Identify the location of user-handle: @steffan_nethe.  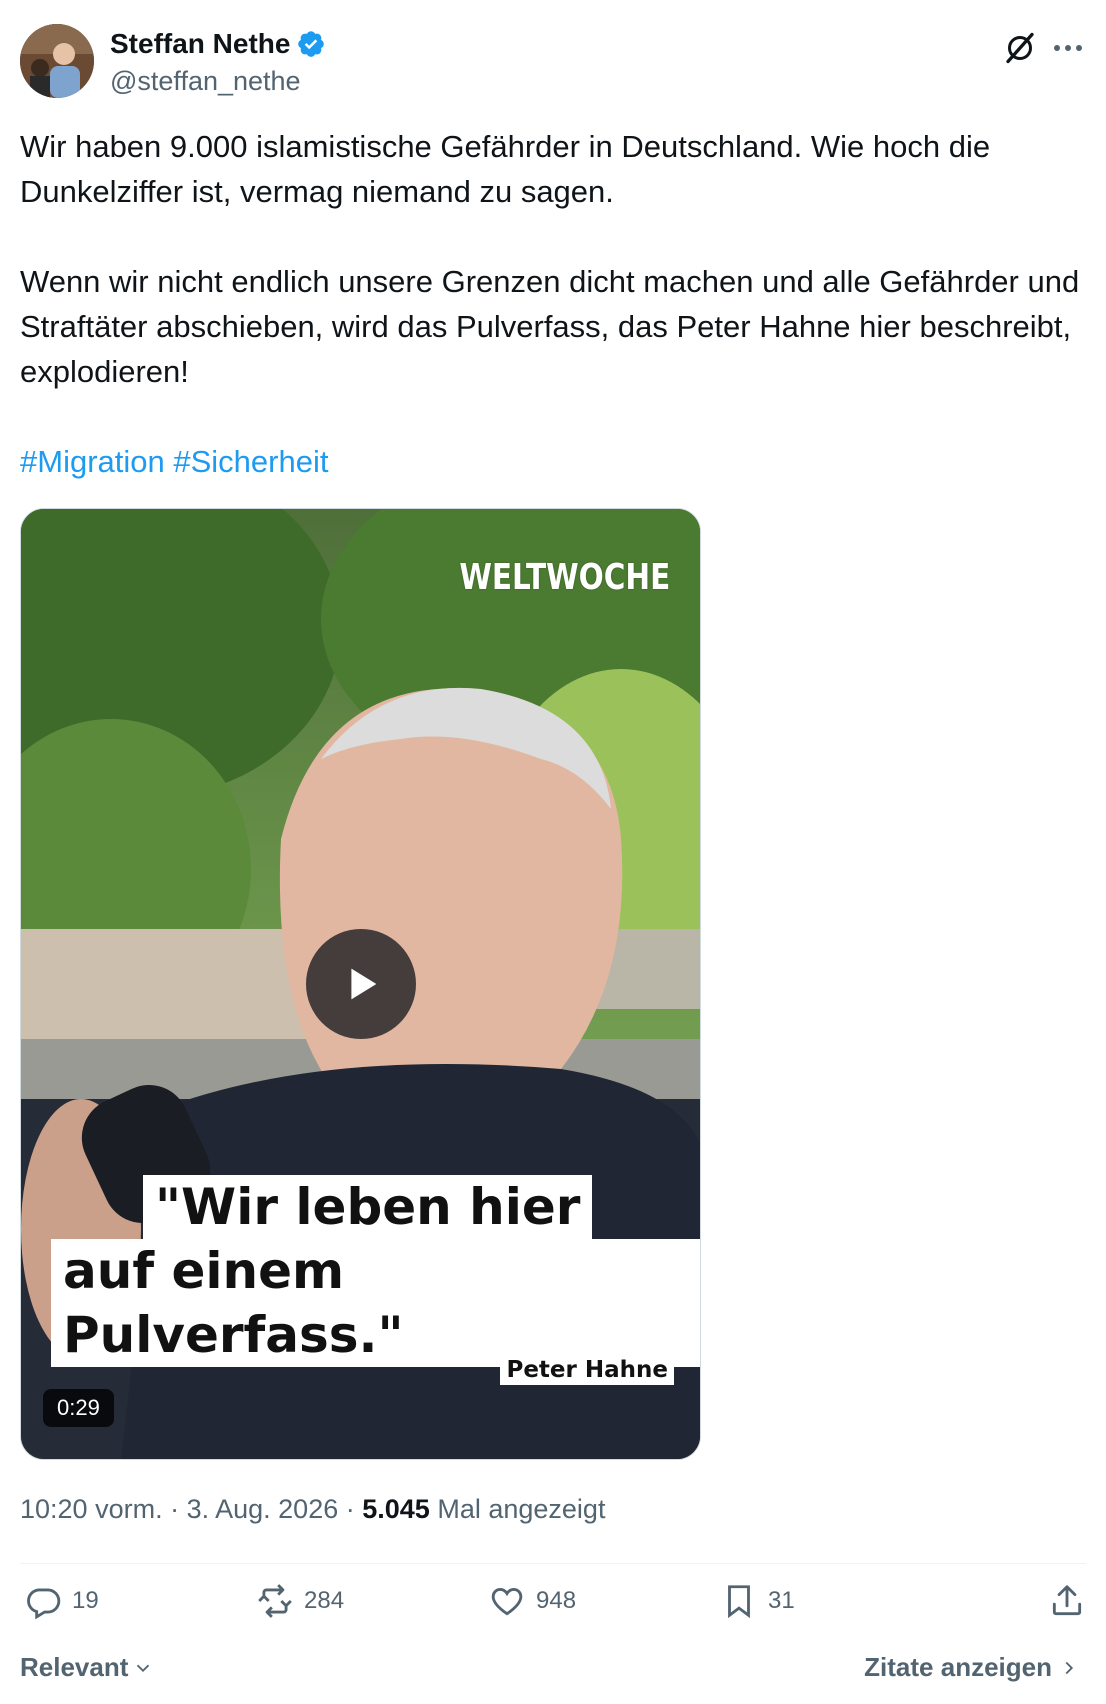
(205, 81).